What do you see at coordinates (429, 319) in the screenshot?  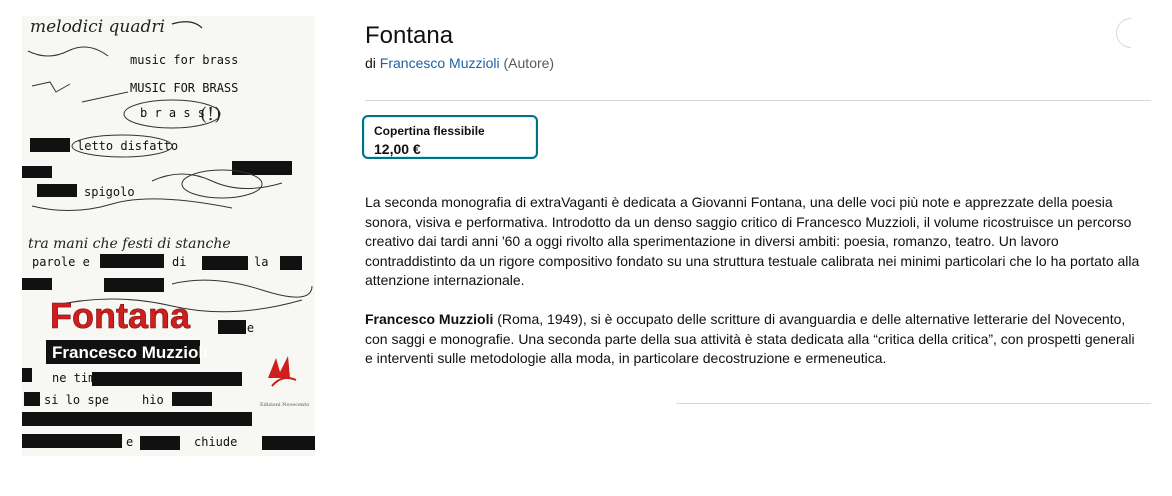 I see `author-bio-name: Francesco Muzzioli` at bounding box center [429, 319].